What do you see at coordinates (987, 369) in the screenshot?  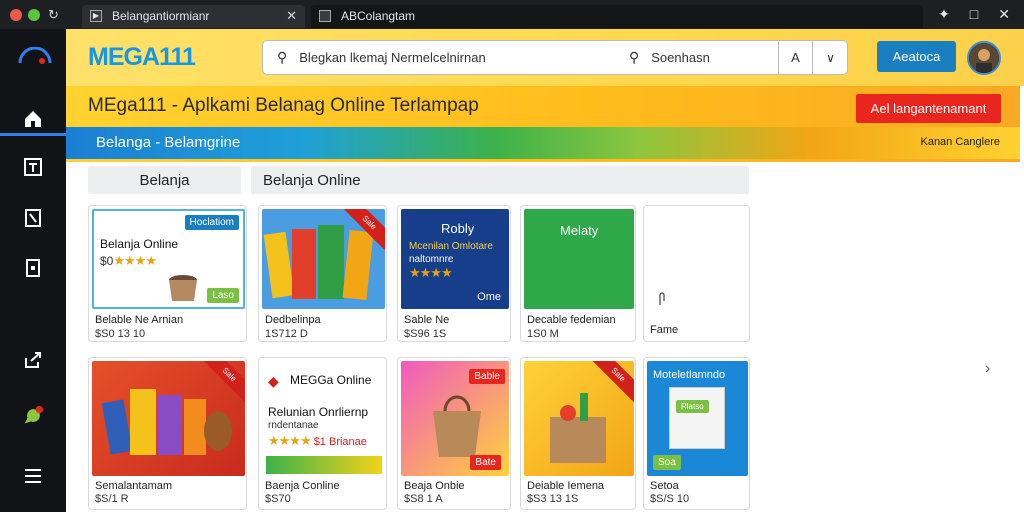 I see `chevron-right-icon: ›` at bounding box center [987, 369].